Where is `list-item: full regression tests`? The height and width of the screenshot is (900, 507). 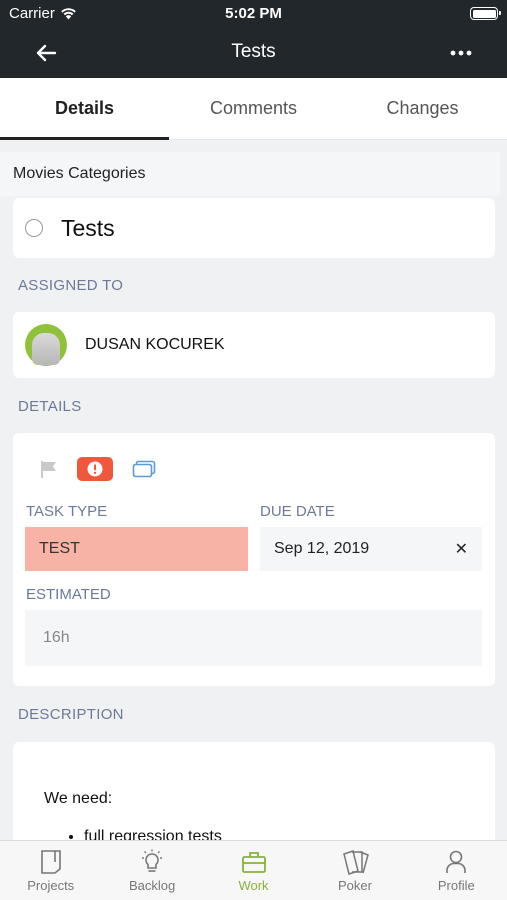 list-item: full regression tests is located at coordinates (289, 834).